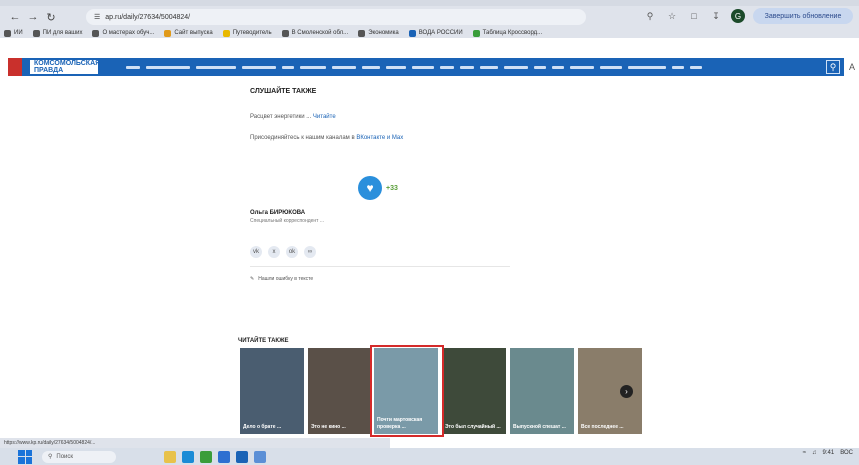 The image size is (859, 465). What do you see at coordinates (803, 16) in the screenshot?
I see `update-browser-button: Завершить обновление` at bounding box center [803, 16].